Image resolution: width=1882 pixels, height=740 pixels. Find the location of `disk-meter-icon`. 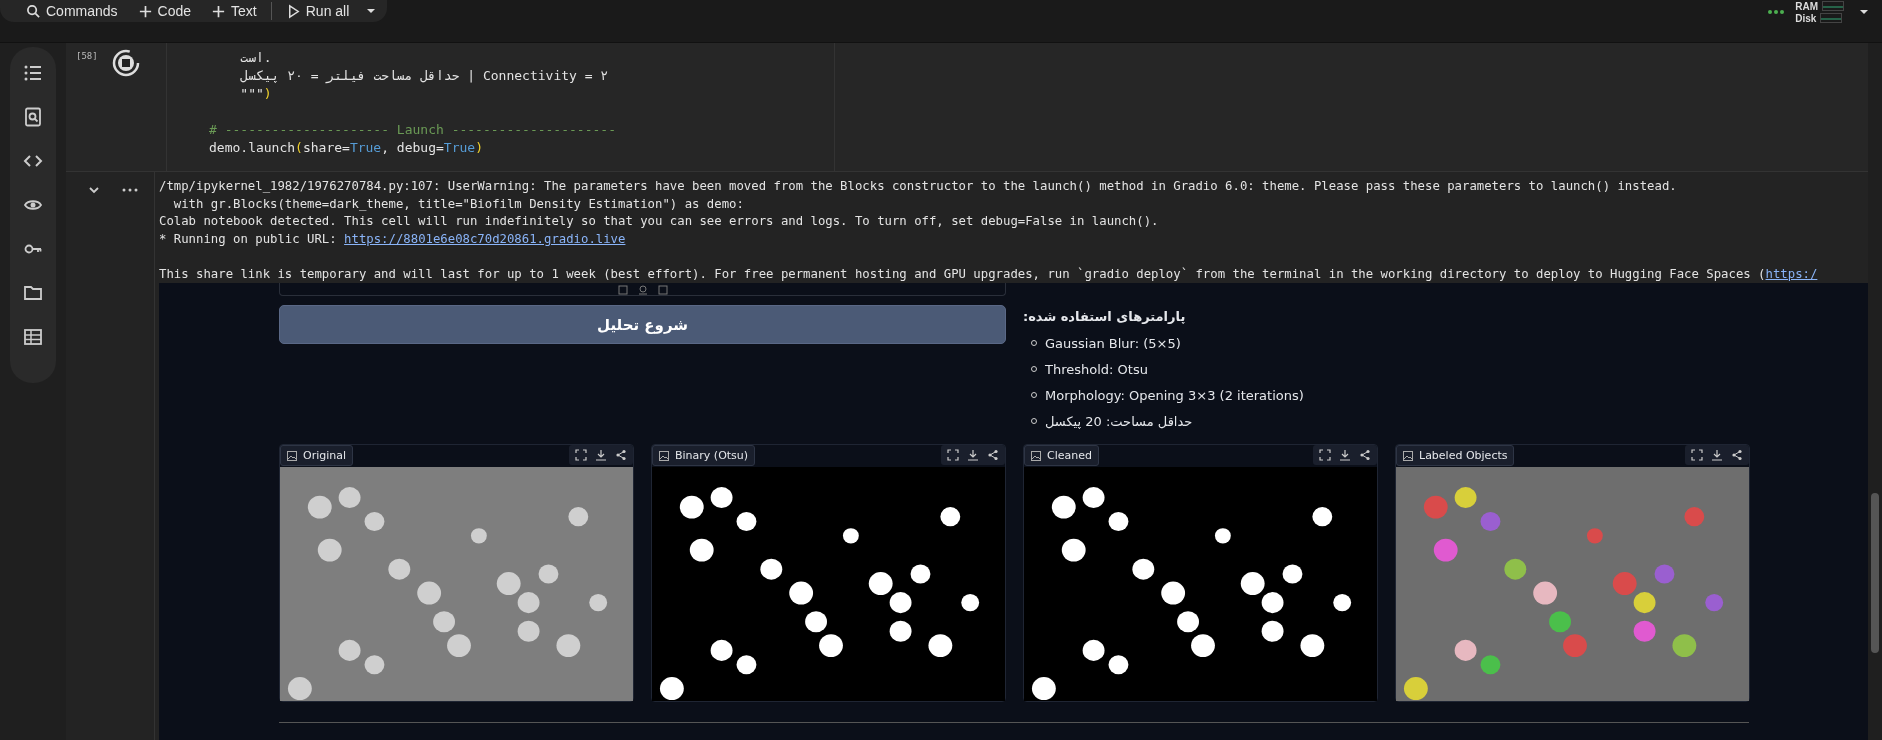

disk-meter-icon is located at coordinates (1831, 18).